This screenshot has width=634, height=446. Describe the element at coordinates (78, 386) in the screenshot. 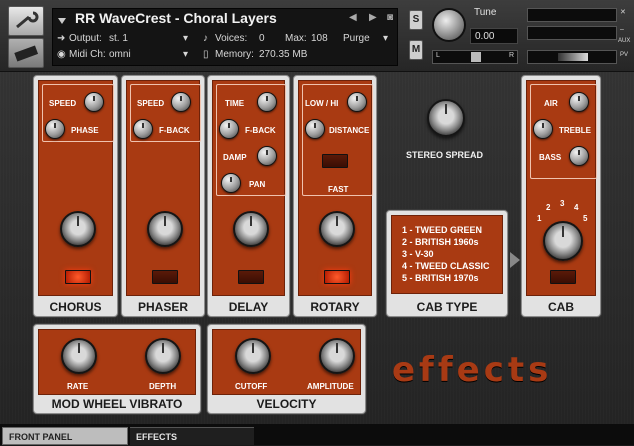

I see `vibrato-rate-label: RATE` at that location.